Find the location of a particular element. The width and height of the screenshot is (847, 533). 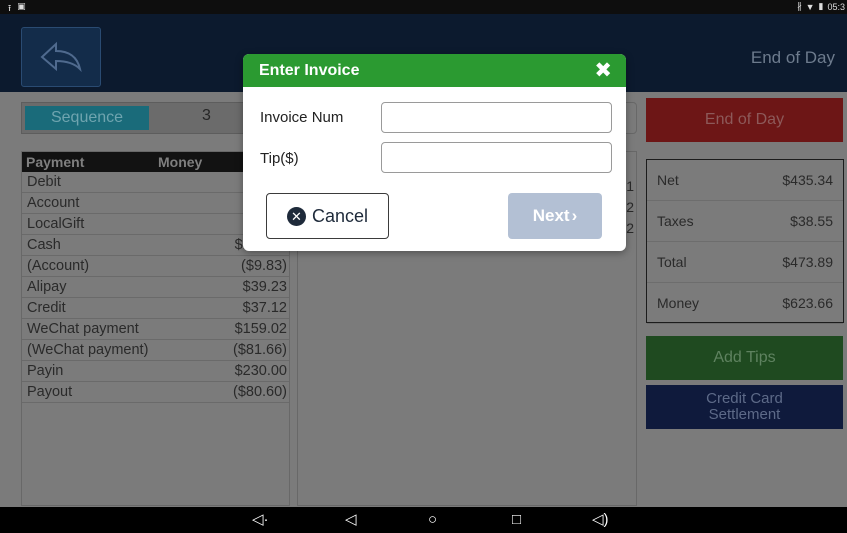

recents-nav-icon: □ is located at coordinates (516, 520).